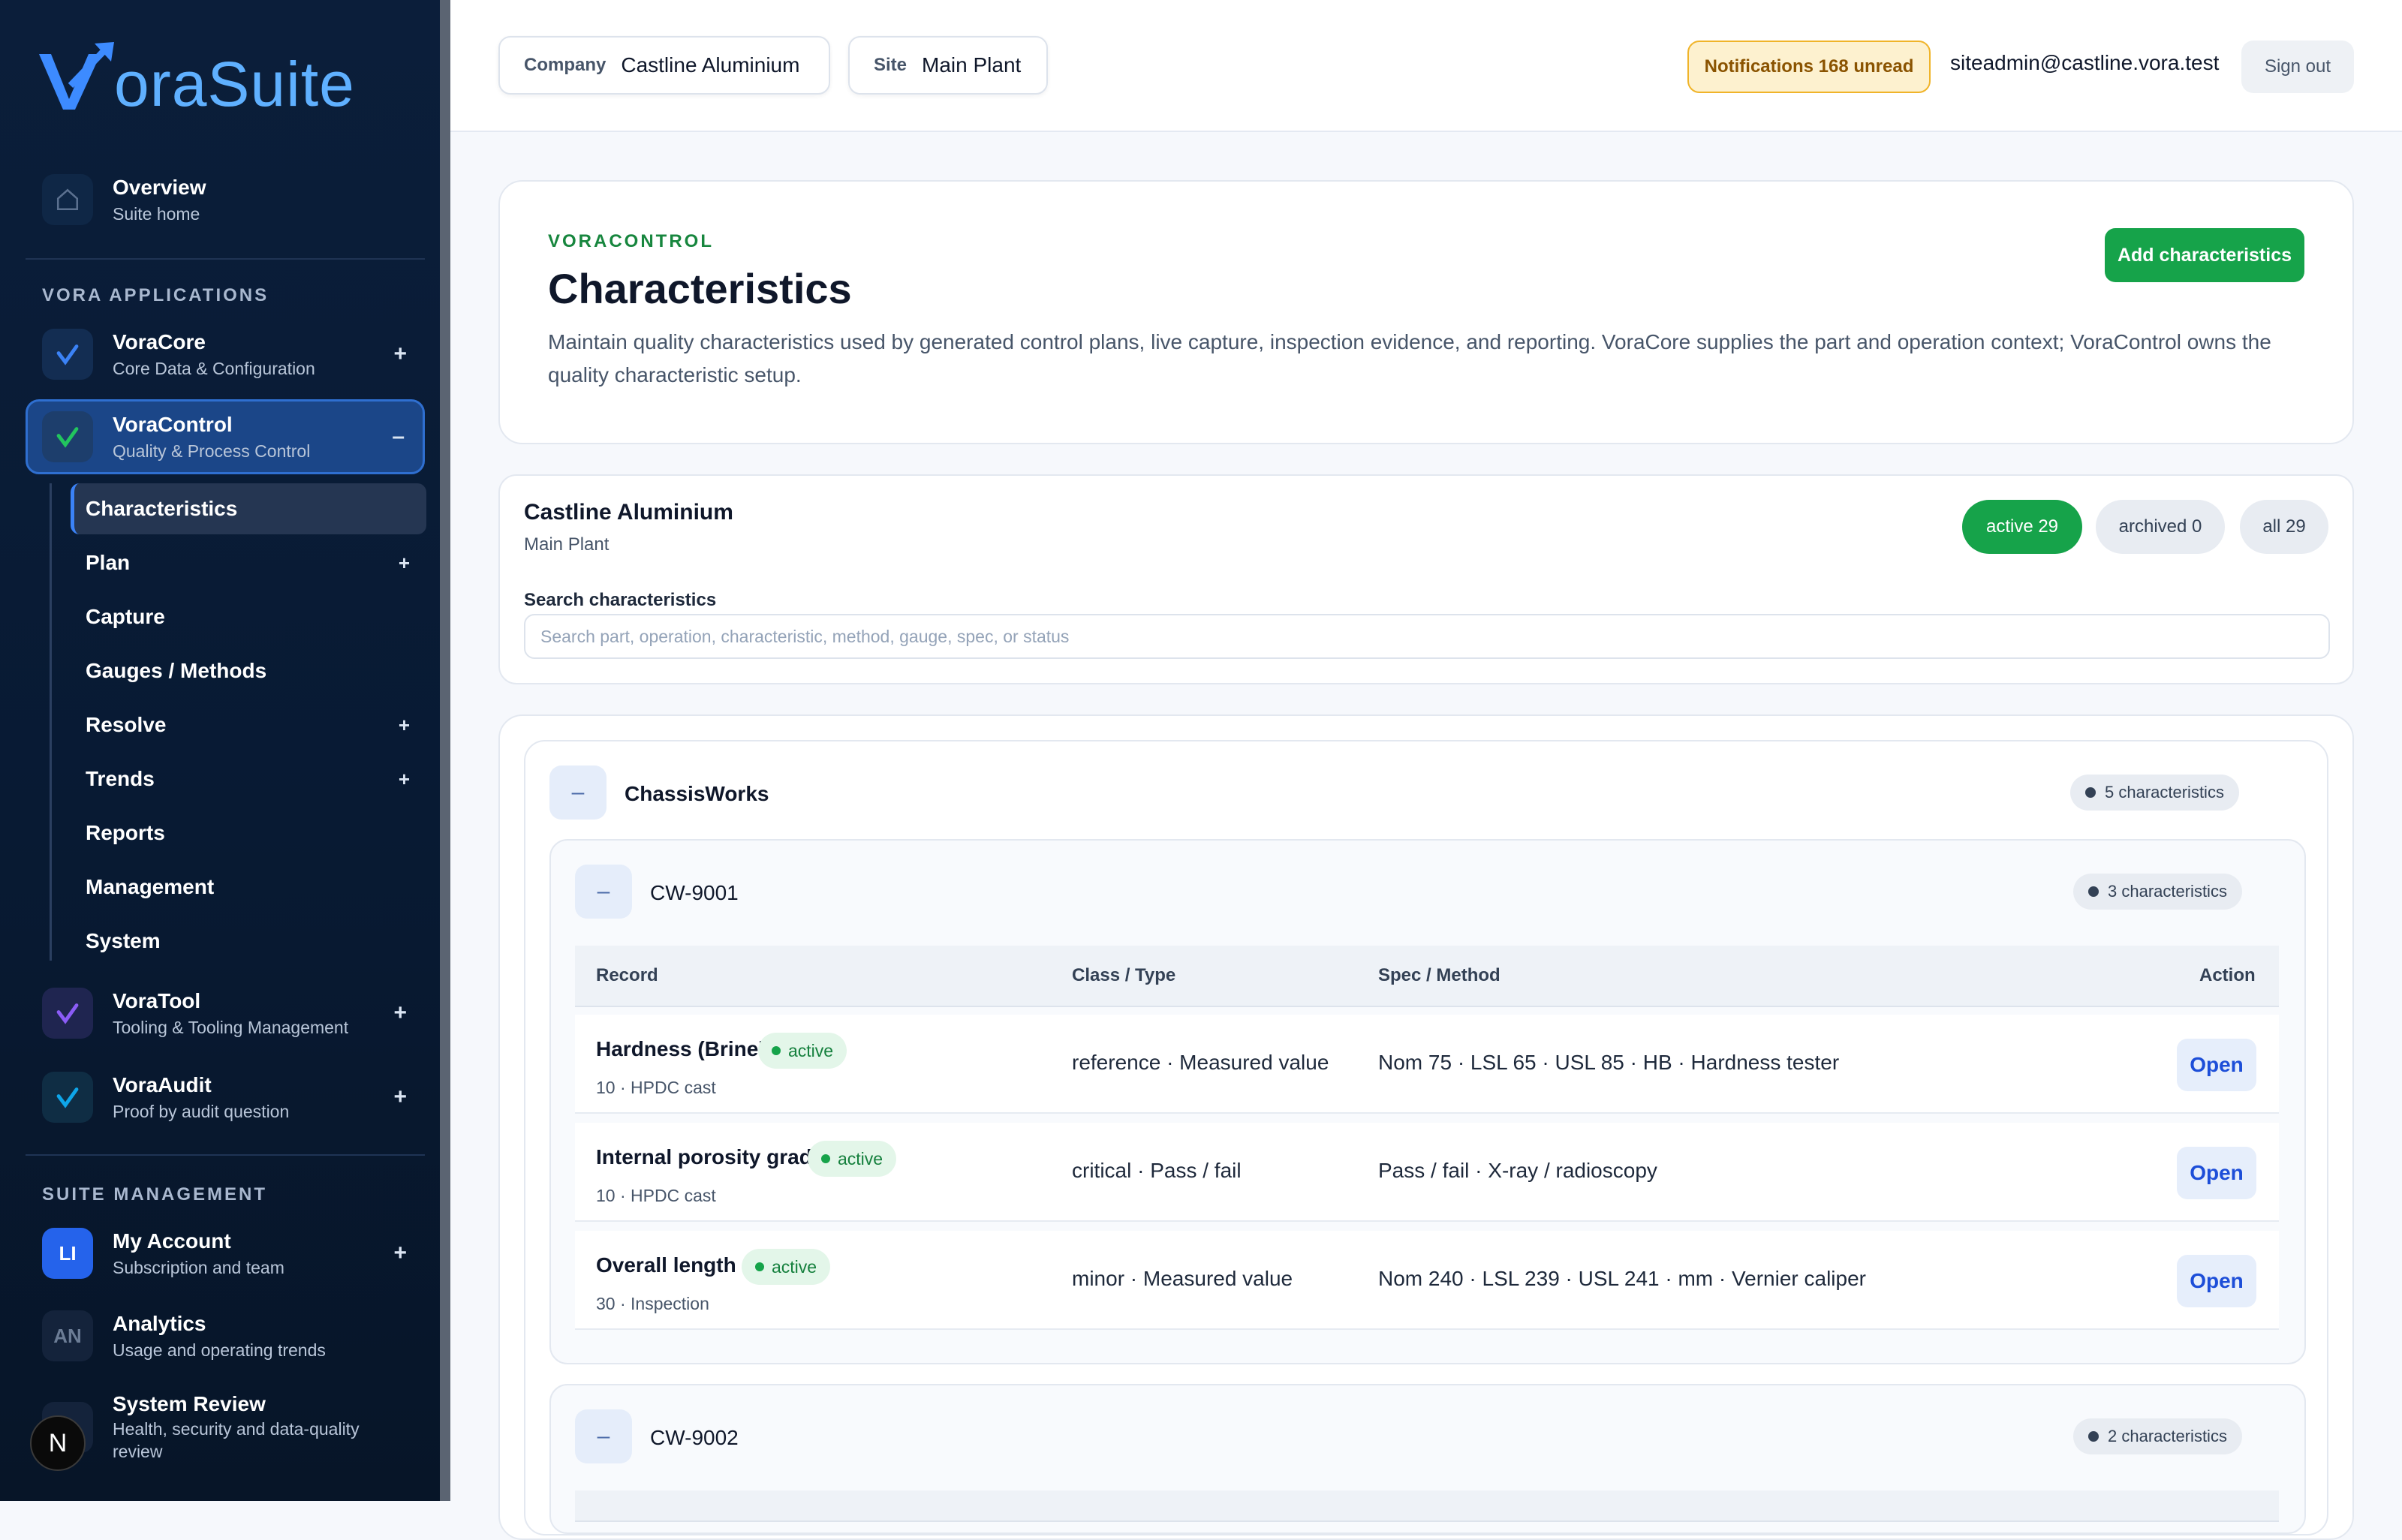  I want to click on subnav-label: Characteristics, so click(162, 509).